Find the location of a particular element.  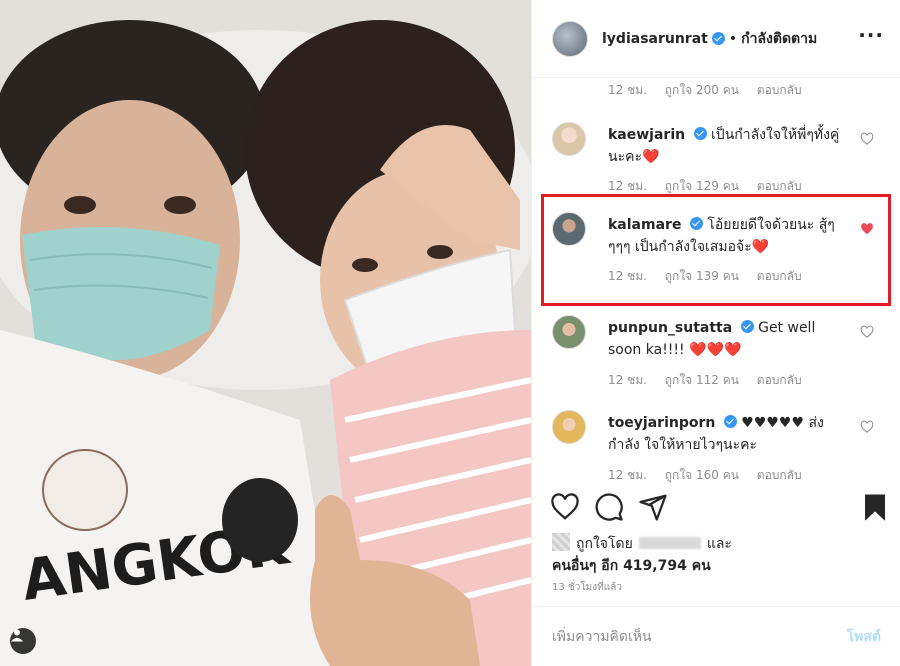

likes-count-link: คนอื่นๆ อีก 419,794 คน is located at coordinates (631, 566).